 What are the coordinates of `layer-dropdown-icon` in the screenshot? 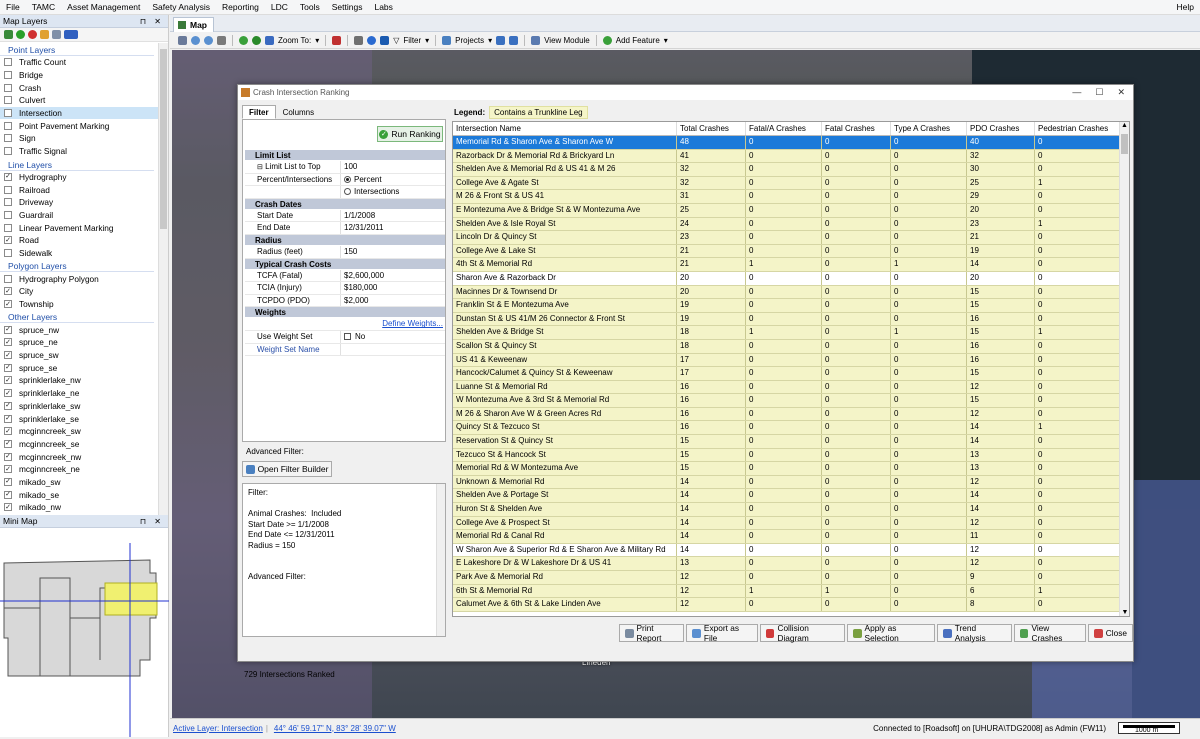 It's located at (71, 34).